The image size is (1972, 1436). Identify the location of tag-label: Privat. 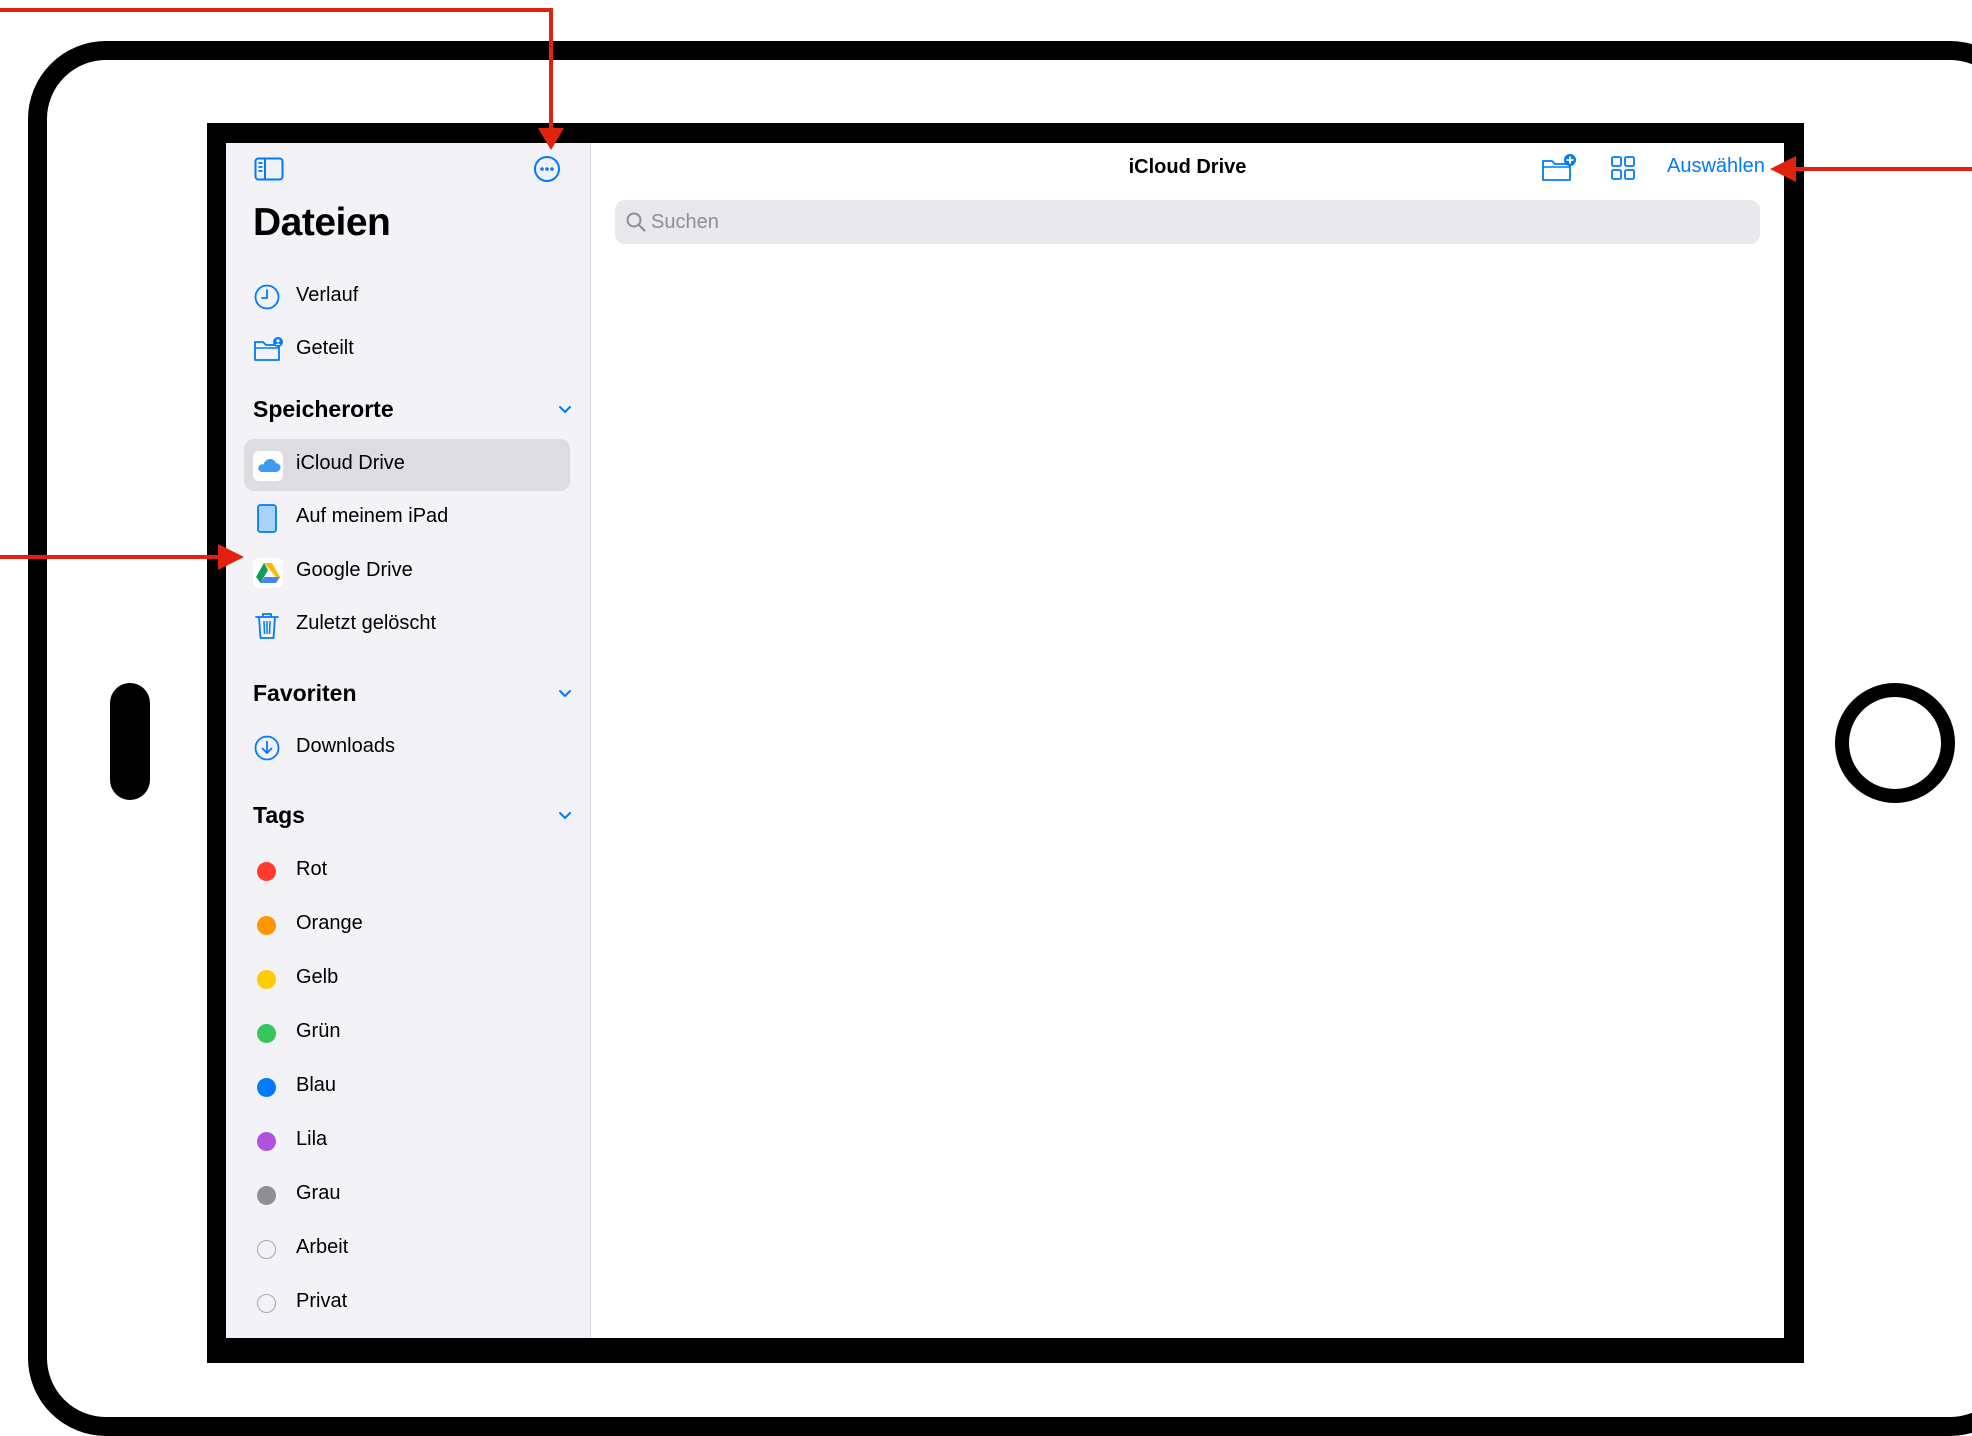
(322, 1301).